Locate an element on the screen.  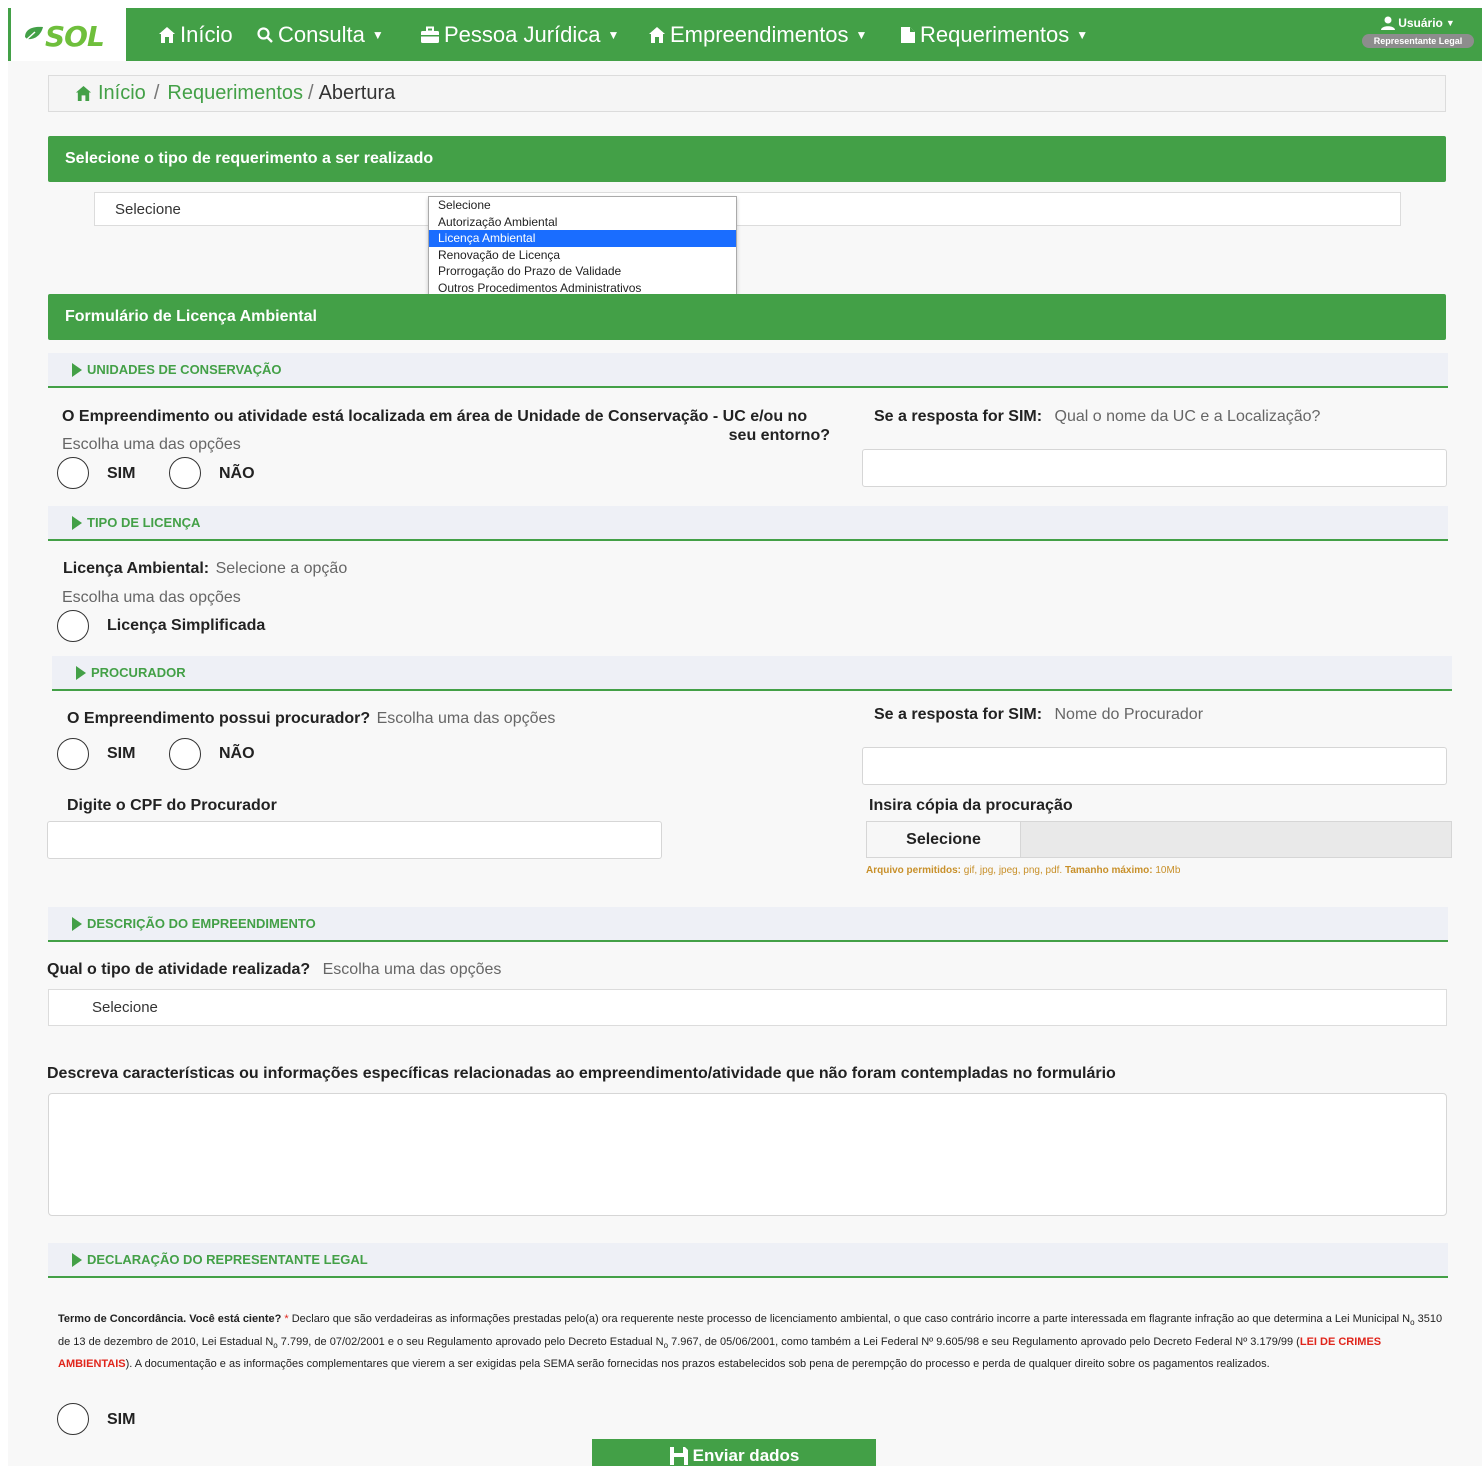
uc-if-yes-hint: Qual o nome da UC e a Localização? is located at coordinates (1187, 416).